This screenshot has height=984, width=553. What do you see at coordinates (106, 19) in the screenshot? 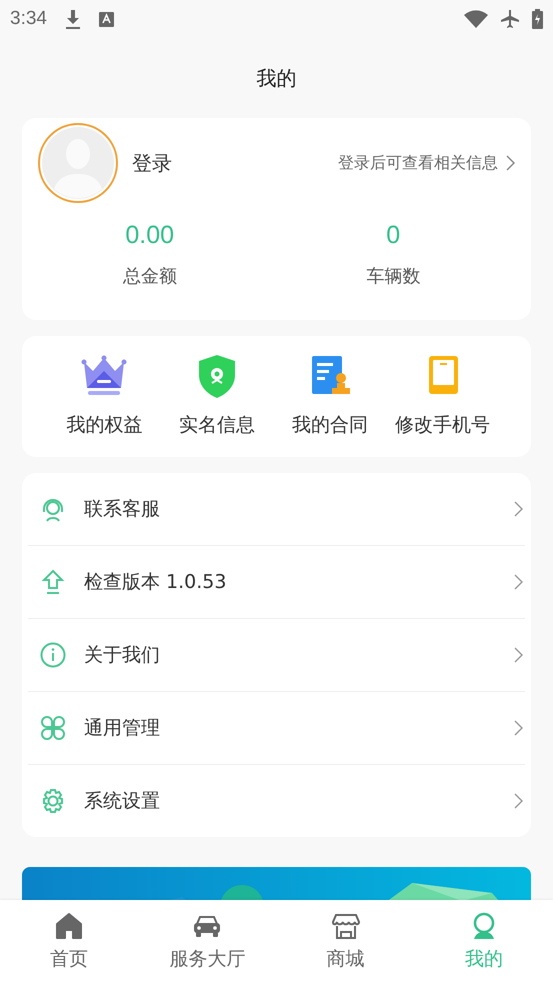
I see `keyboard-letter-icon` at bounding box center [106, 19].